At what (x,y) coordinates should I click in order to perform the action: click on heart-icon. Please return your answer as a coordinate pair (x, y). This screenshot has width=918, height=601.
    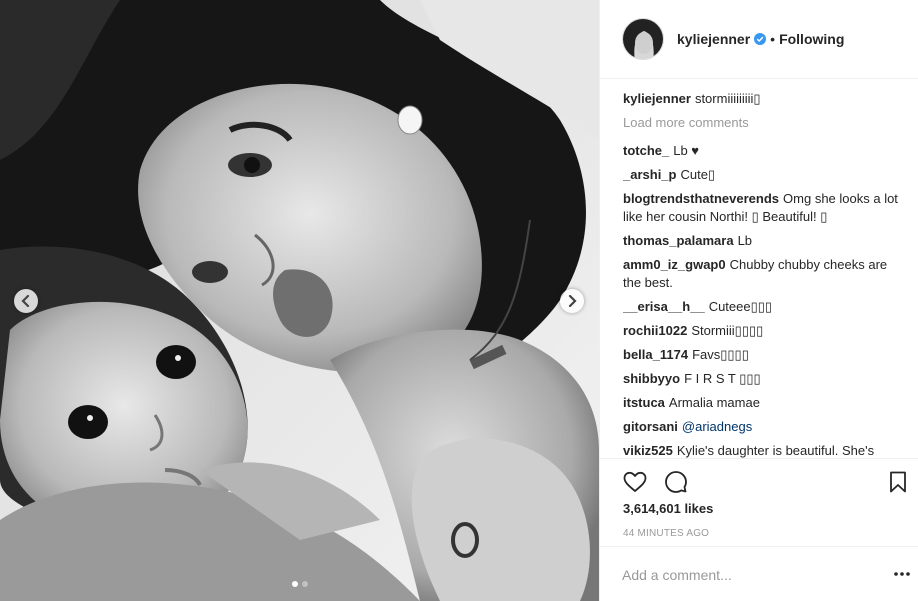
    Looking at the image, I should click on (635, 481).